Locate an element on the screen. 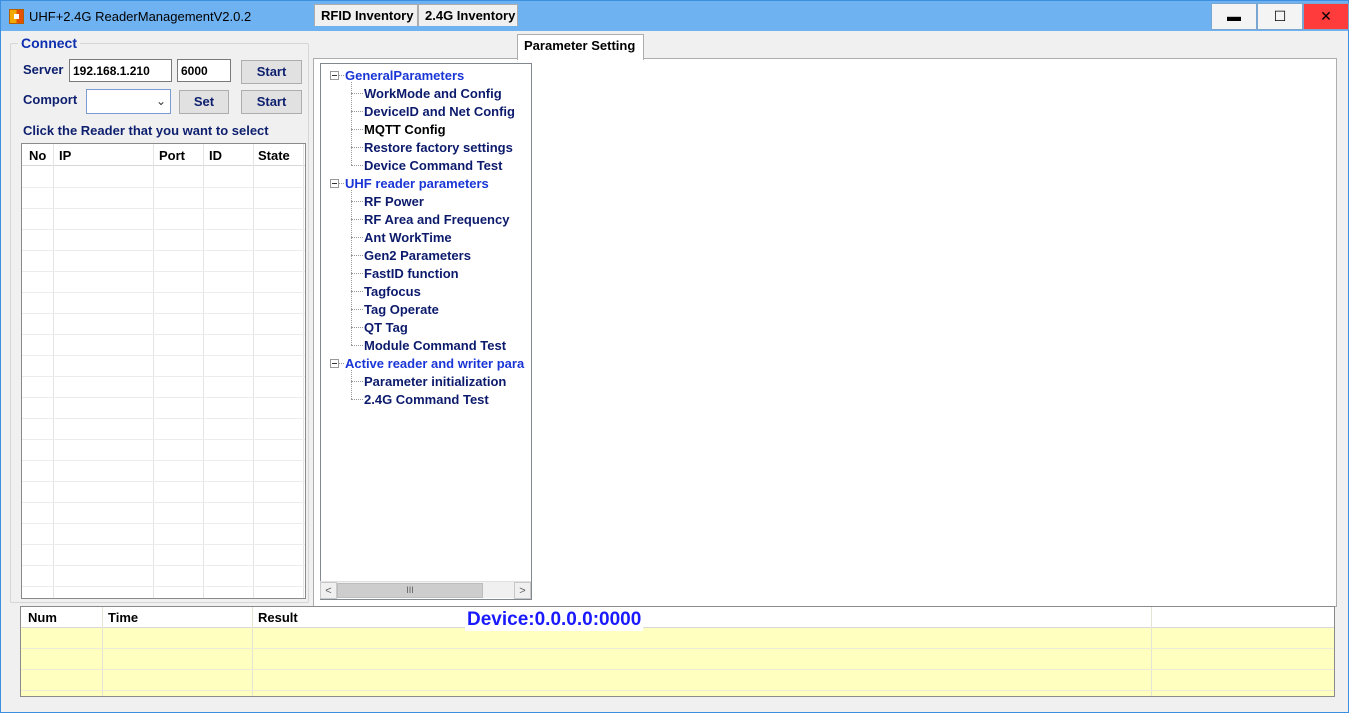  close-button: ✕ is located at coordinates (1326, 16).